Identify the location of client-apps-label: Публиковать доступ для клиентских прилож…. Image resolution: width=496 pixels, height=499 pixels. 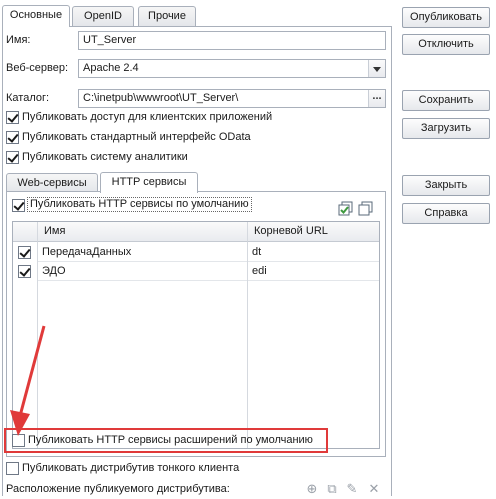
(147, 117).